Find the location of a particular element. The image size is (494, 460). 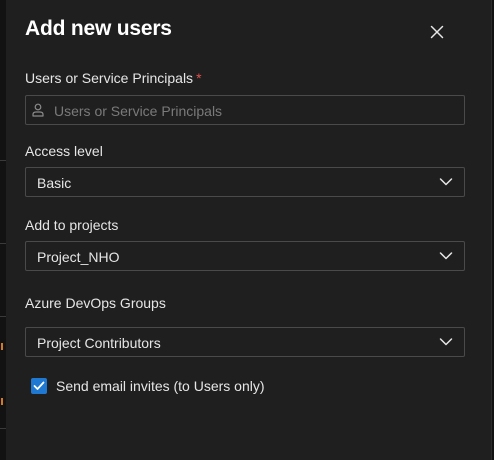

access-level-dropdown: Basic is located at coordinates (245, 182).